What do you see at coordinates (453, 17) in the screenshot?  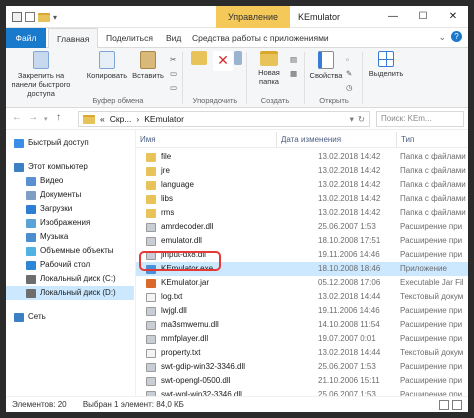 I see `close-button: ✕` at bounding box center [453, 17].